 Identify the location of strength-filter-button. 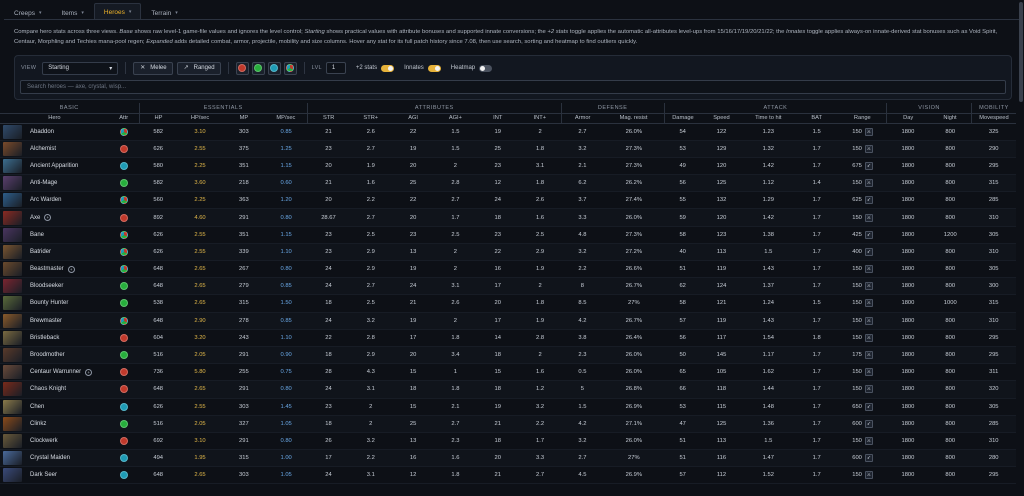
(242, 68).